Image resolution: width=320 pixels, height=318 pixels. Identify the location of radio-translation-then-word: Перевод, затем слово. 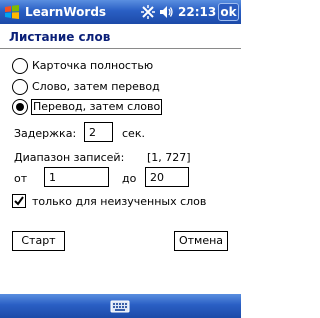
(122, 108).